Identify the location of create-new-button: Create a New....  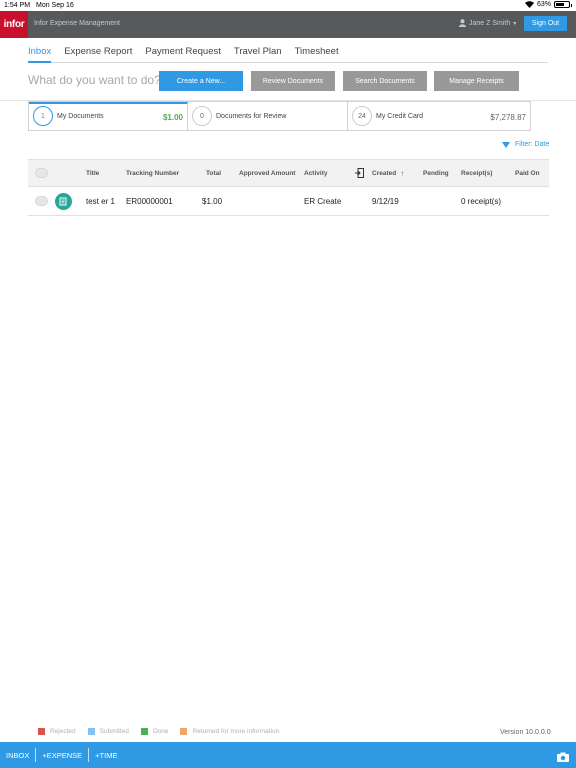
(201, 81).